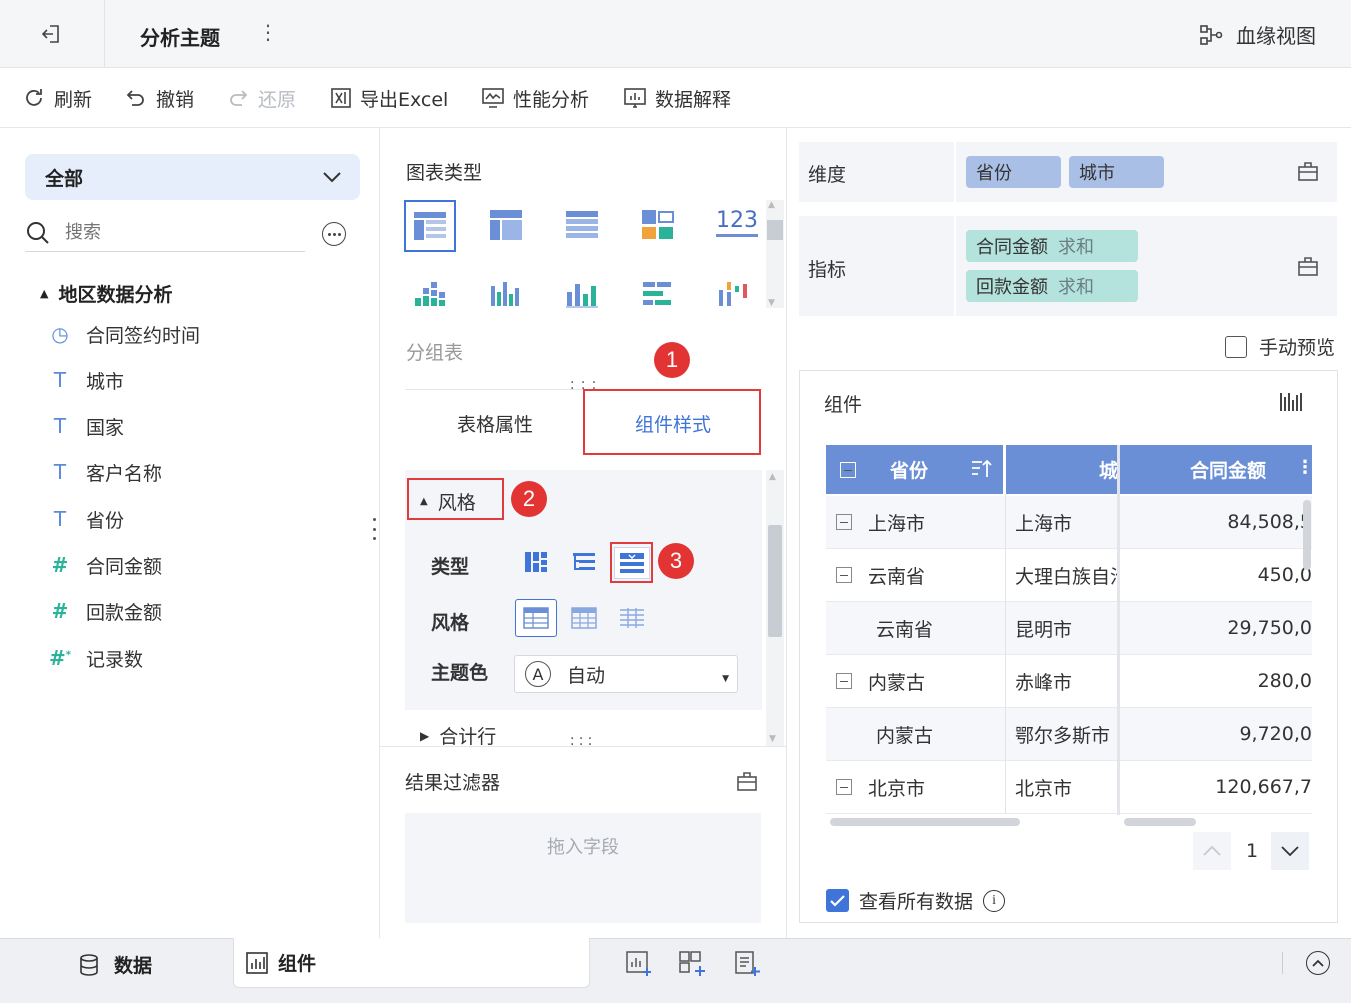 The height and width of the screenshot is (1003, 1351). I want to click on search-field, so click(165, 233).